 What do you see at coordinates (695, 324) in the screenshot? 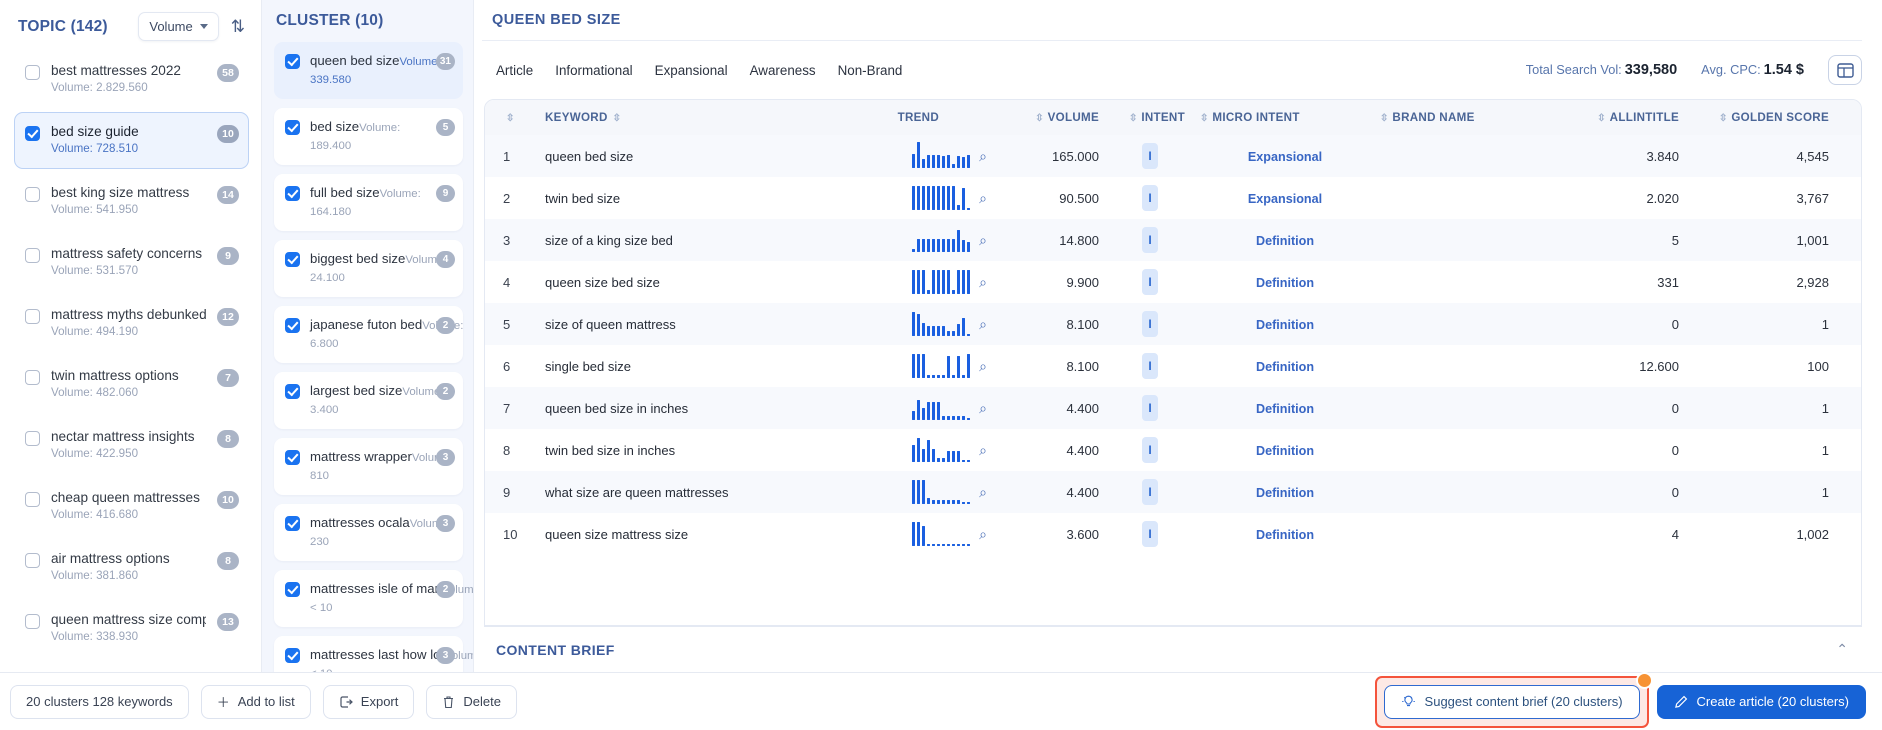
I see `row-keyword: size of queen mattress` at bounding box center [695, 324].